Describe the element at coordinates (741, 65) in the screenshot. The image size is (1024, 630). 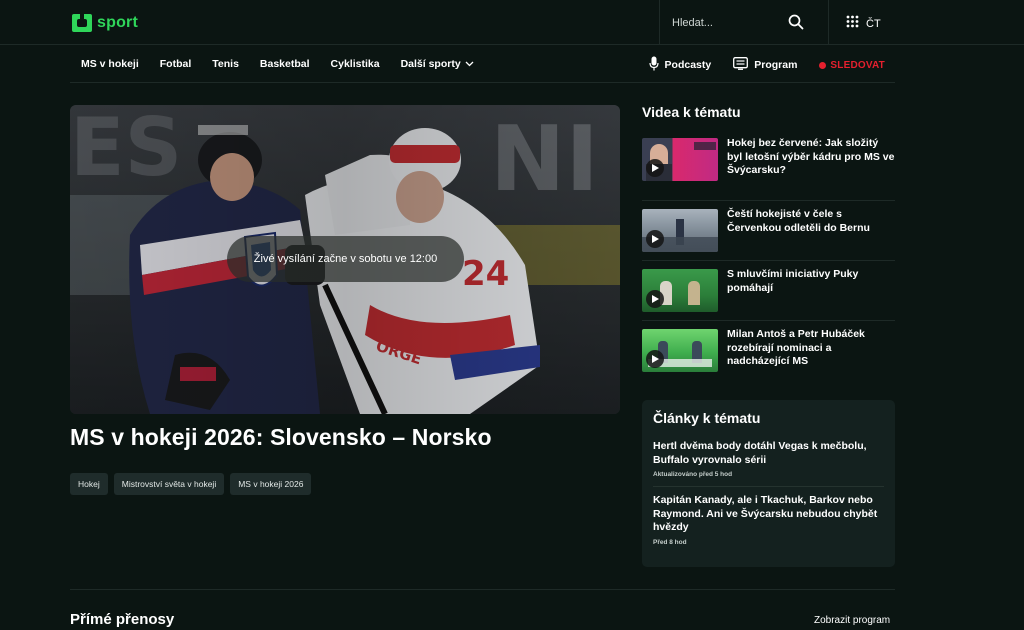
I see `tv-guide-icon` at that location.